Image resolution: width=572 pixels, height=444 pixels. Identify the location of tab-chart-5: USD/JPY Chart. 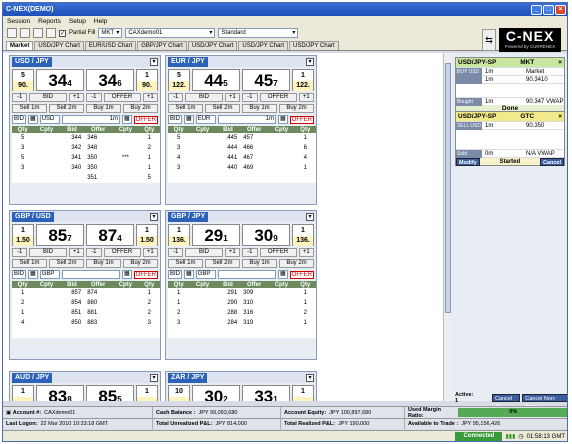
(263, 45).